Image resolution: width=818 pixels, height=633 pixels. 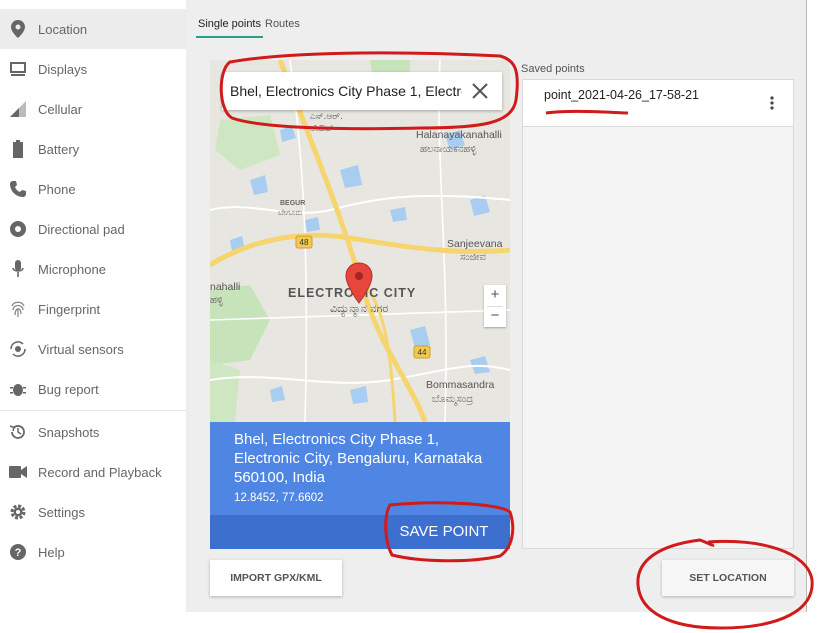 What do you see at coordinates (18, 349) in the screenshot?
I see `rotate-icon` at bounding box center [18, 349].